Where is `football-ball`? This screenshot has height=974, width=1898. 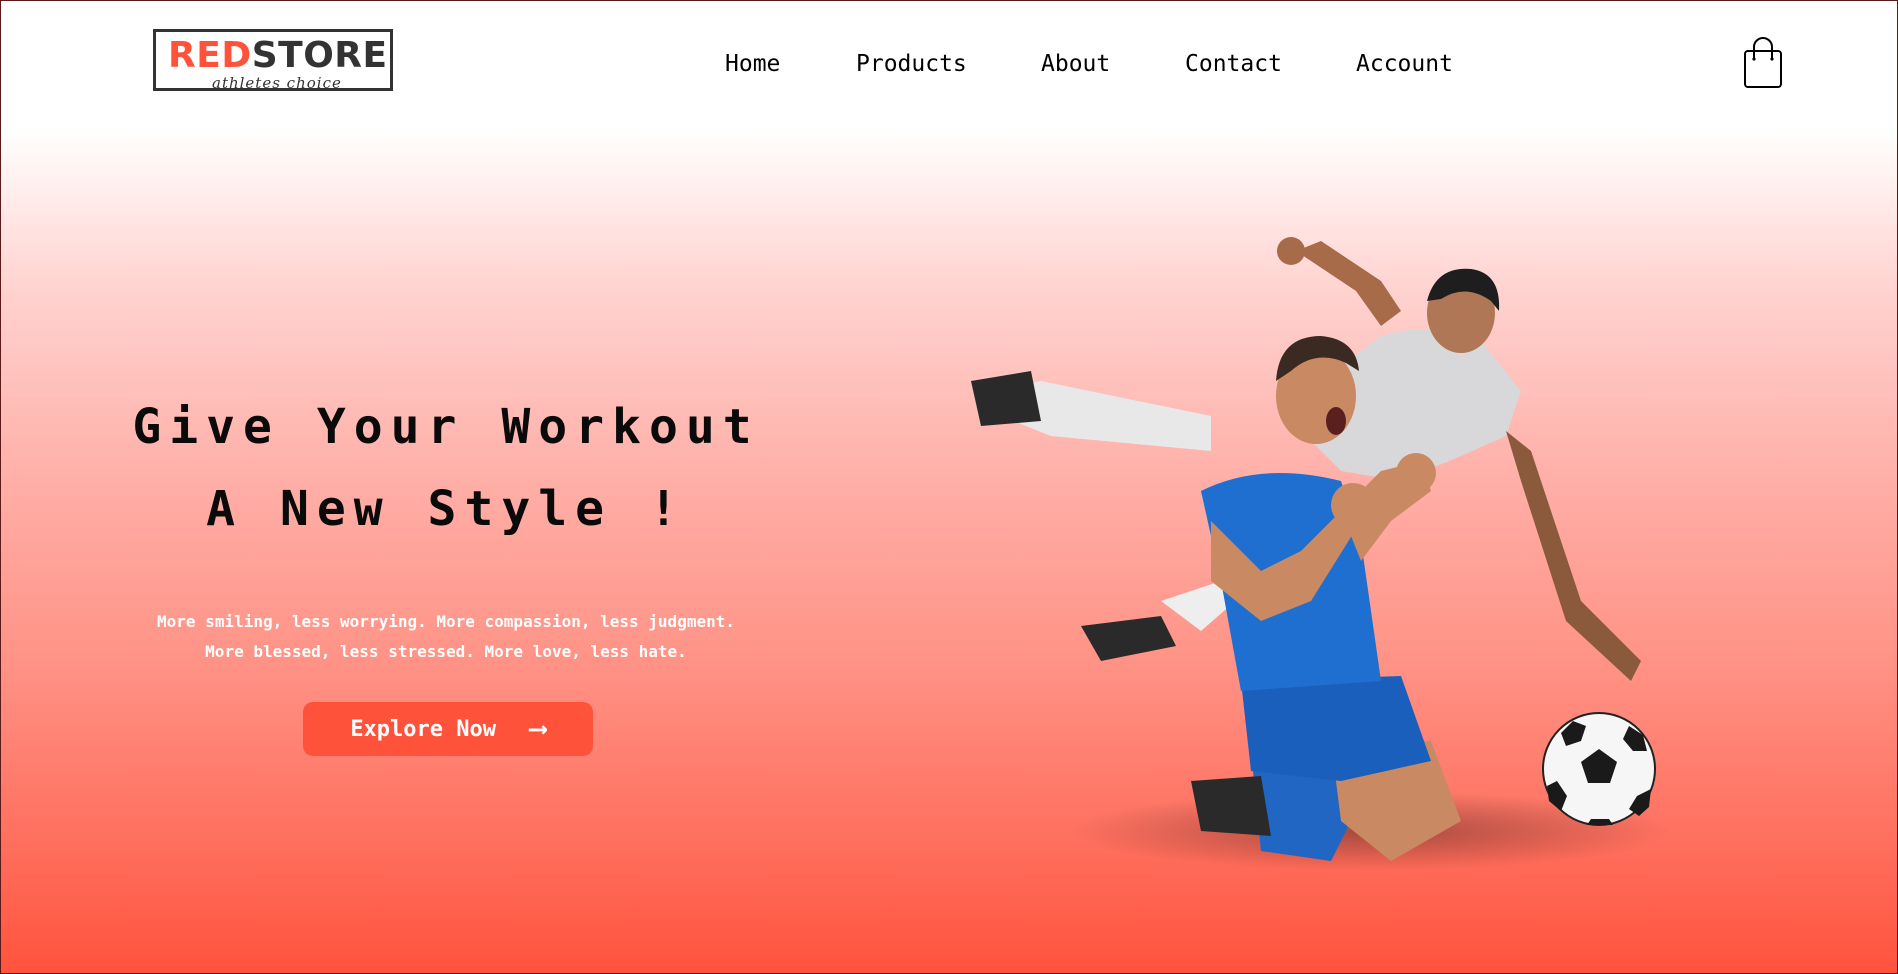 football-ball is located at coordinates (1599, 769).